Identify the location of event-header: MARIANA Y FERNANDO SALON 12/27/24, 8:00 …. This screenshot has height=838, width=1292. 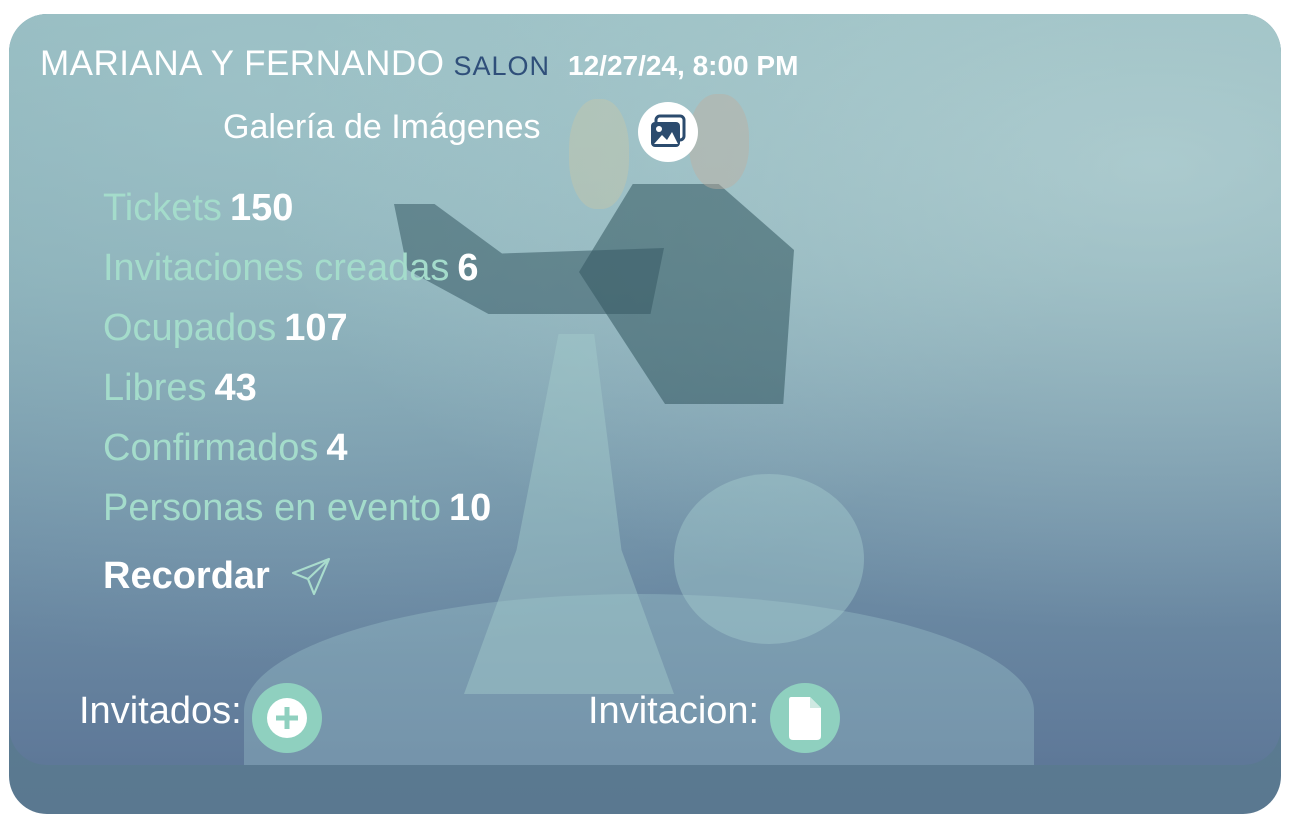
(419, 64).